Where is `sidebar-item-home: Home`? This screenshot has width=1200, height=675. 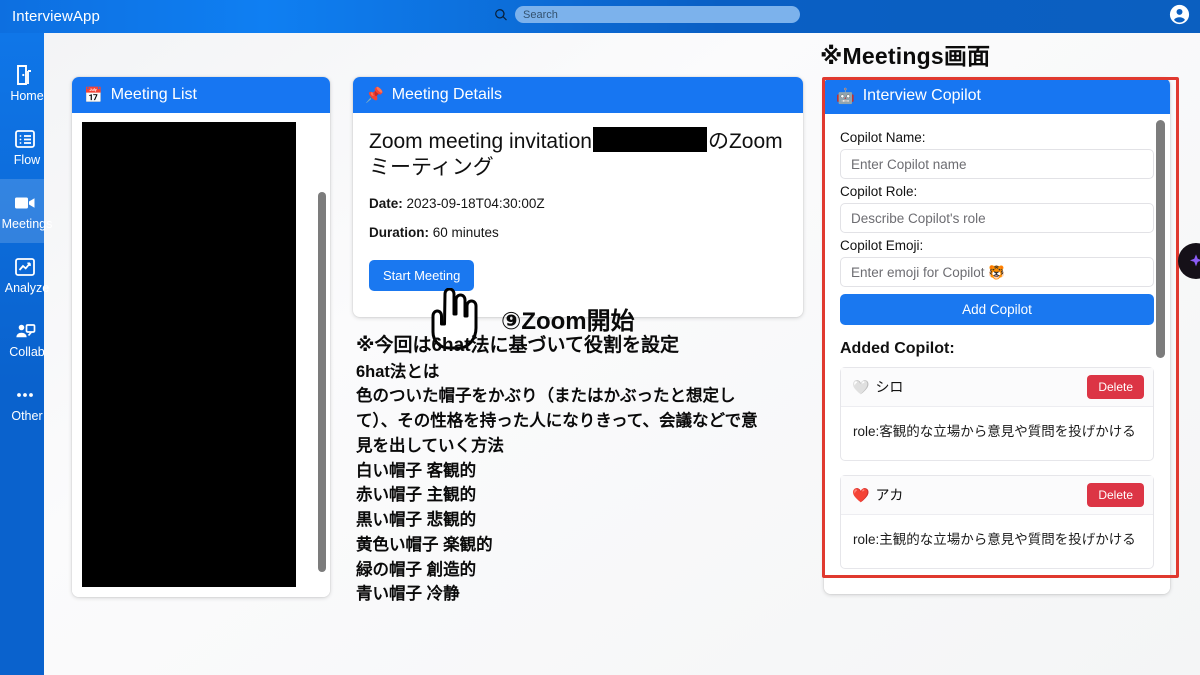
sidebar-item-home: Home is located at coordinates (22, 83).